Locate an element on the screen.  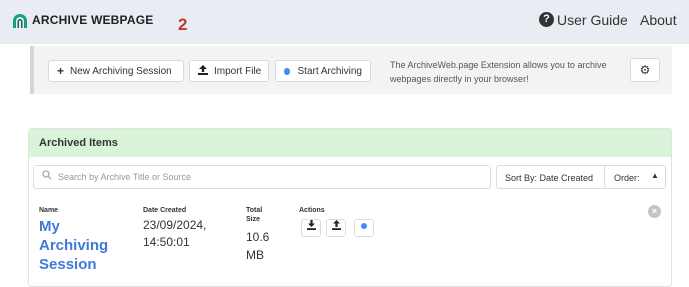
upload-button is located at coordinates (336, 228).